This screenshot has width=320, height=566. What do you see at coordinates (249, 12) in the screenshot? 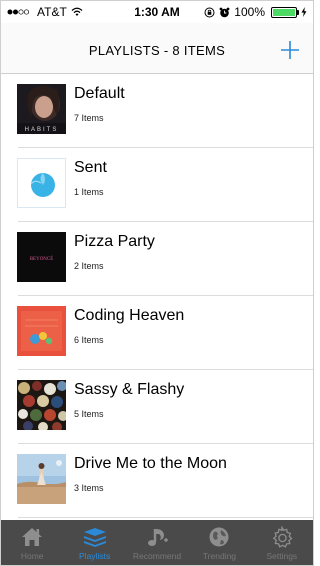
I see `battery-percent: 100%` at bounding box center [249, 12].